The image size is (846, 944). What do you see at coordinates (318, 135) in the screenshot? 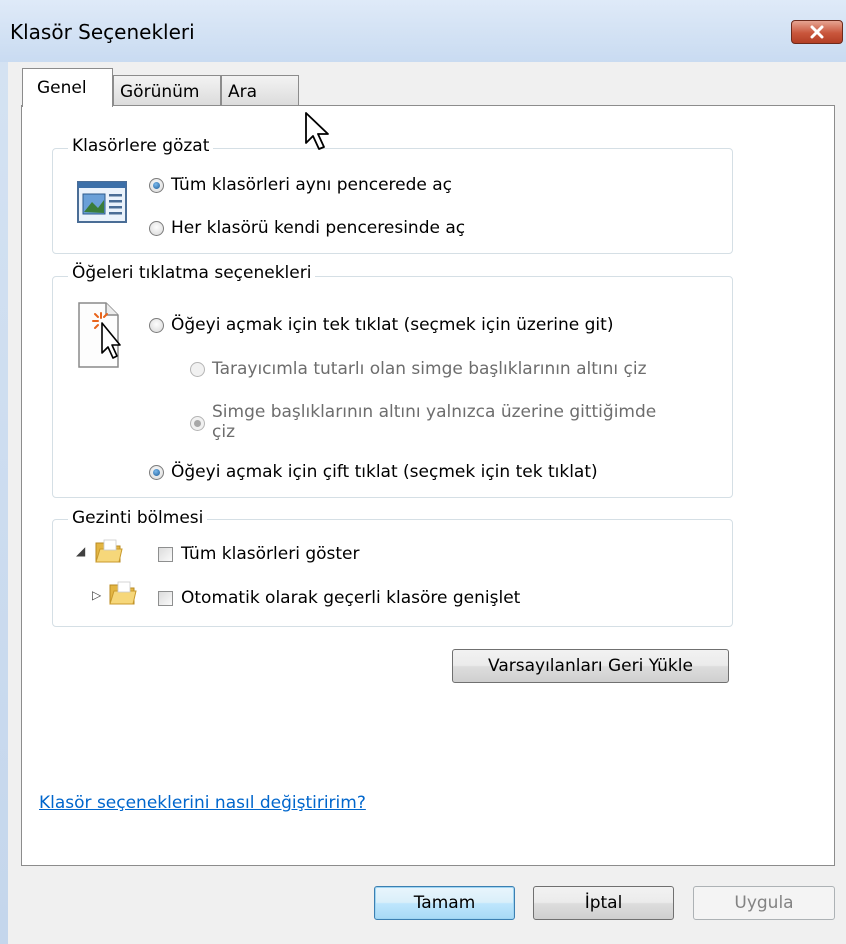
I see `mouse-pointer-icon` at bounding box center [318, 135].